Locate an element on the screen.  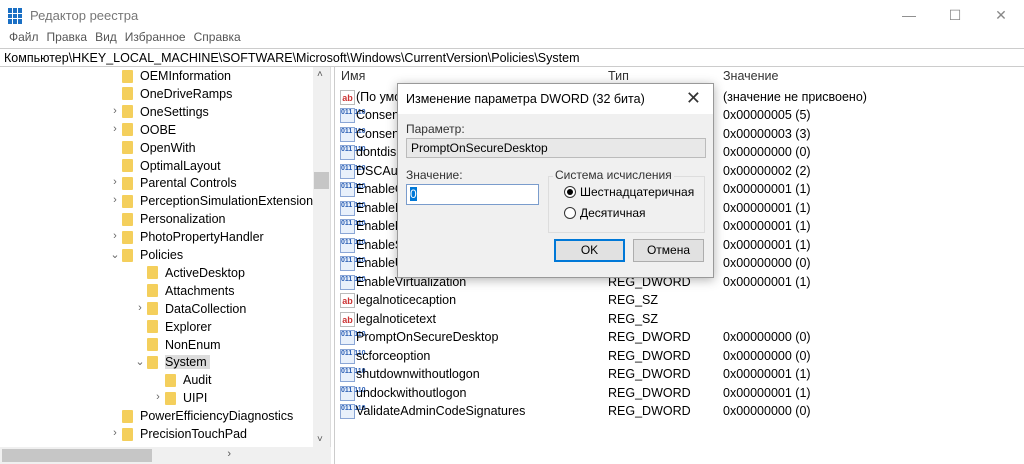
value-row: ab legalnoticetext REG_SZ is located at coordinates (679, 319).